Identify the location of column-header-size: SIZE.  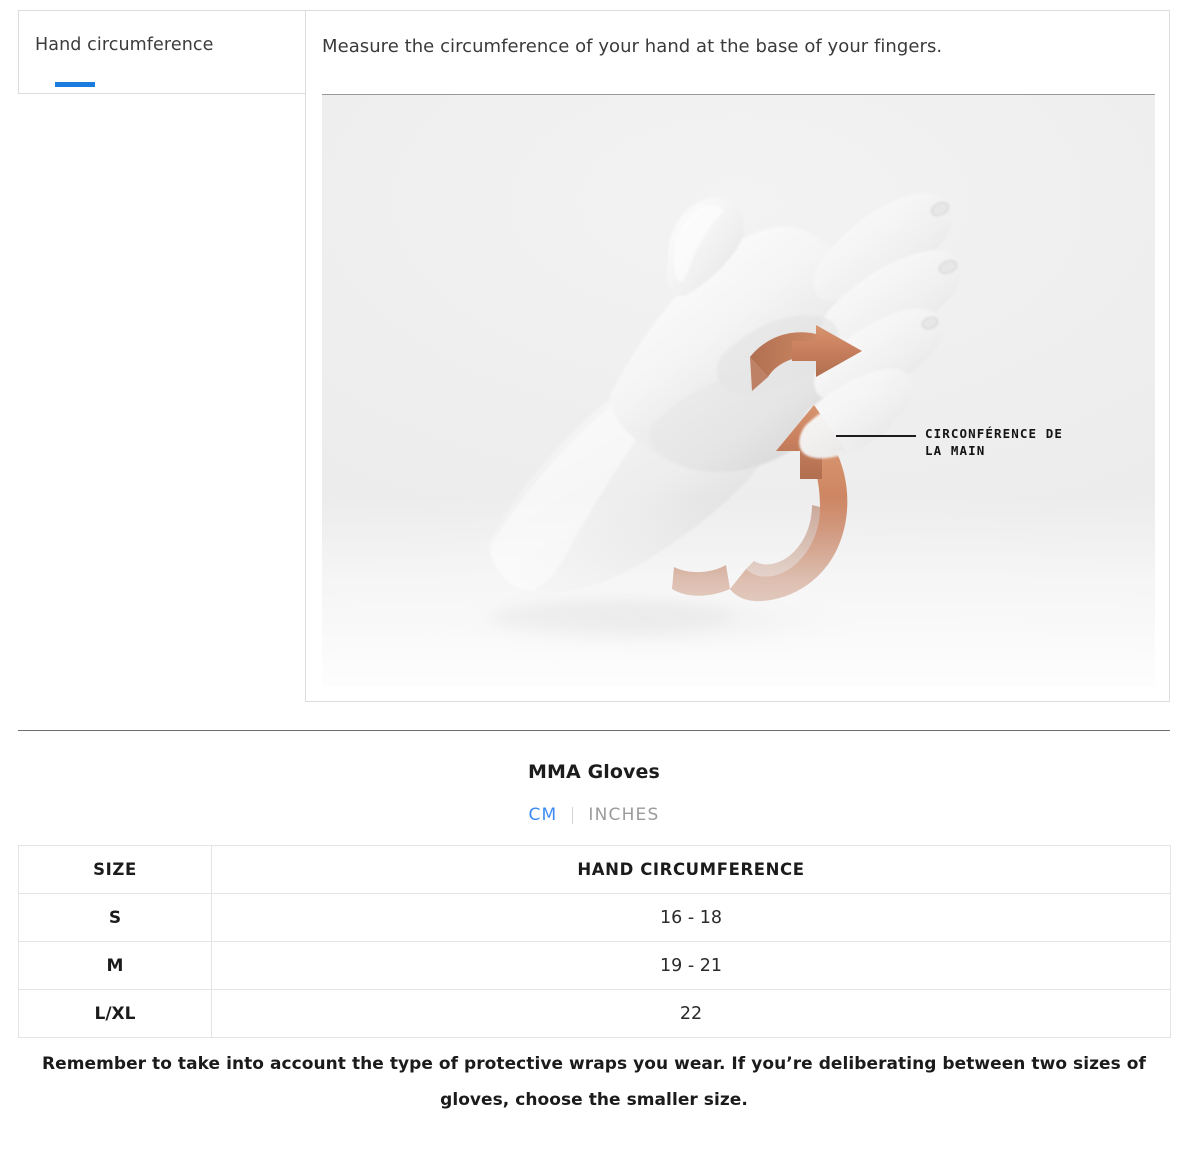
(115, 869).